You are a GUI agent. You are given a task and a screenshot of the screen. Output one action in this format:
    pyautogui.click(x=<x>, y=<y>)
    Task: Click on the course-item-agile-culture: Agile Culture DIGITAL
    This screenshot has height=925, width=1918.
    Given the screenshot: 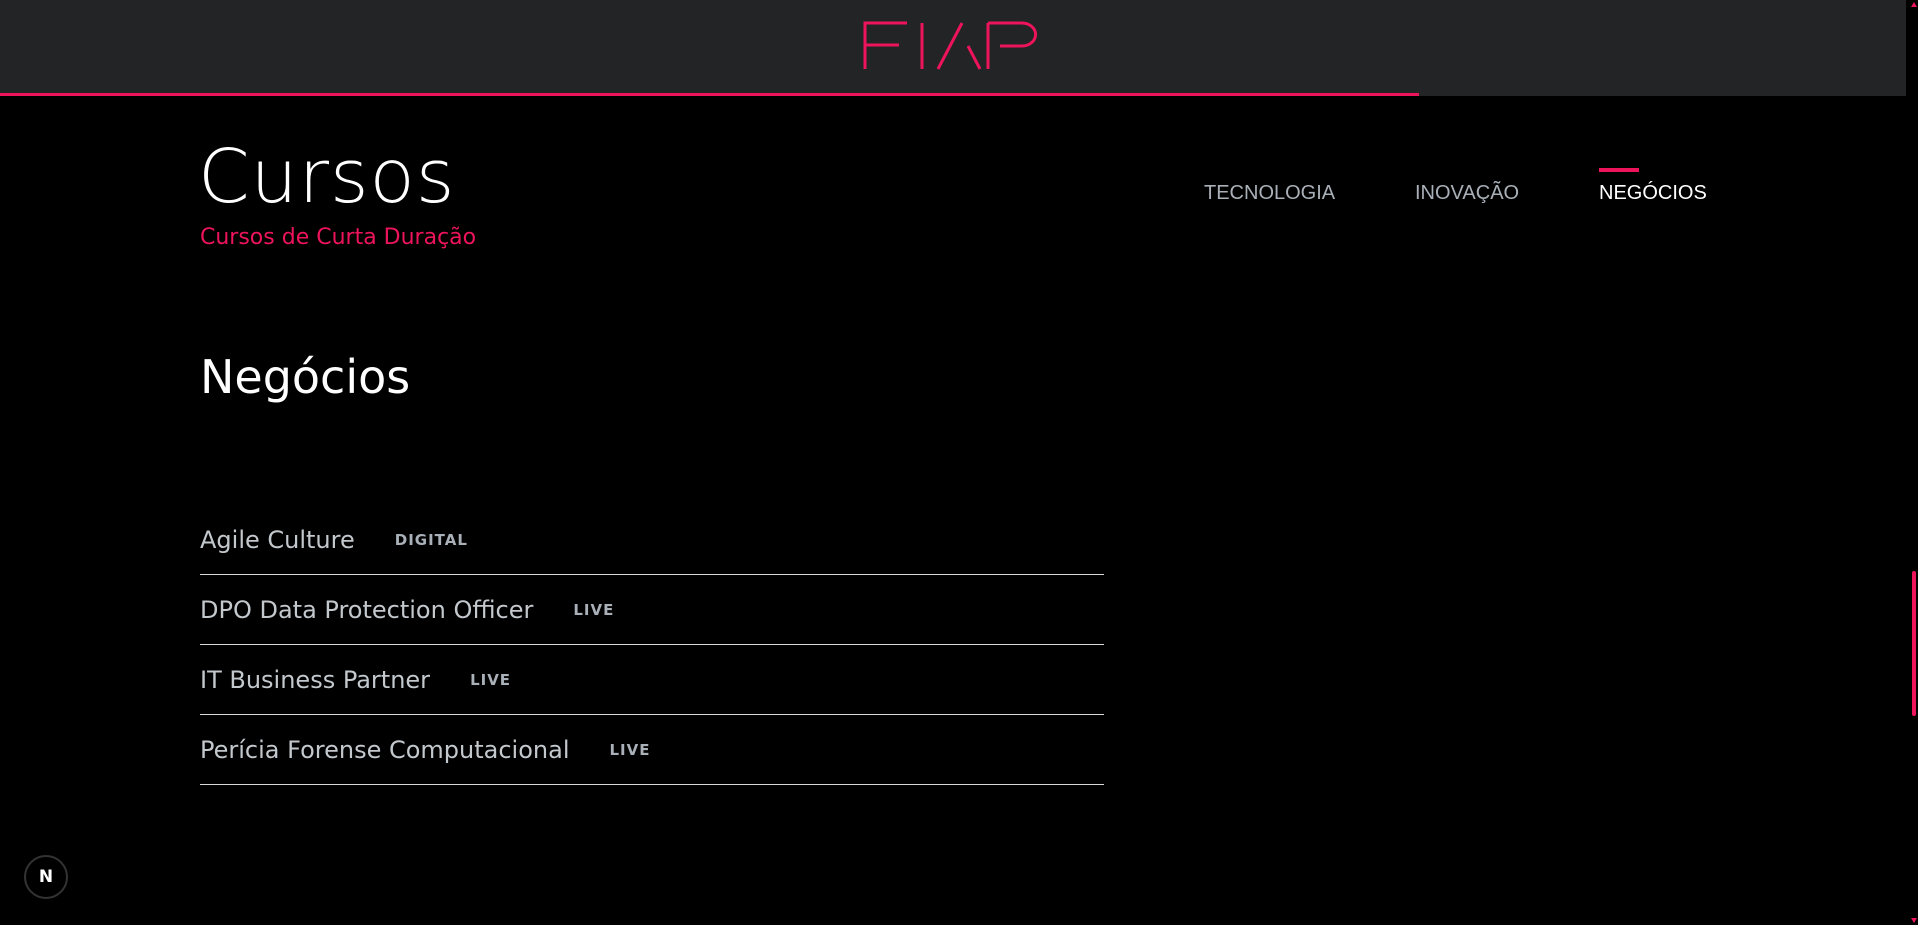 What is the action you would take?
    pyautogui.click(x=652, y=540)
    